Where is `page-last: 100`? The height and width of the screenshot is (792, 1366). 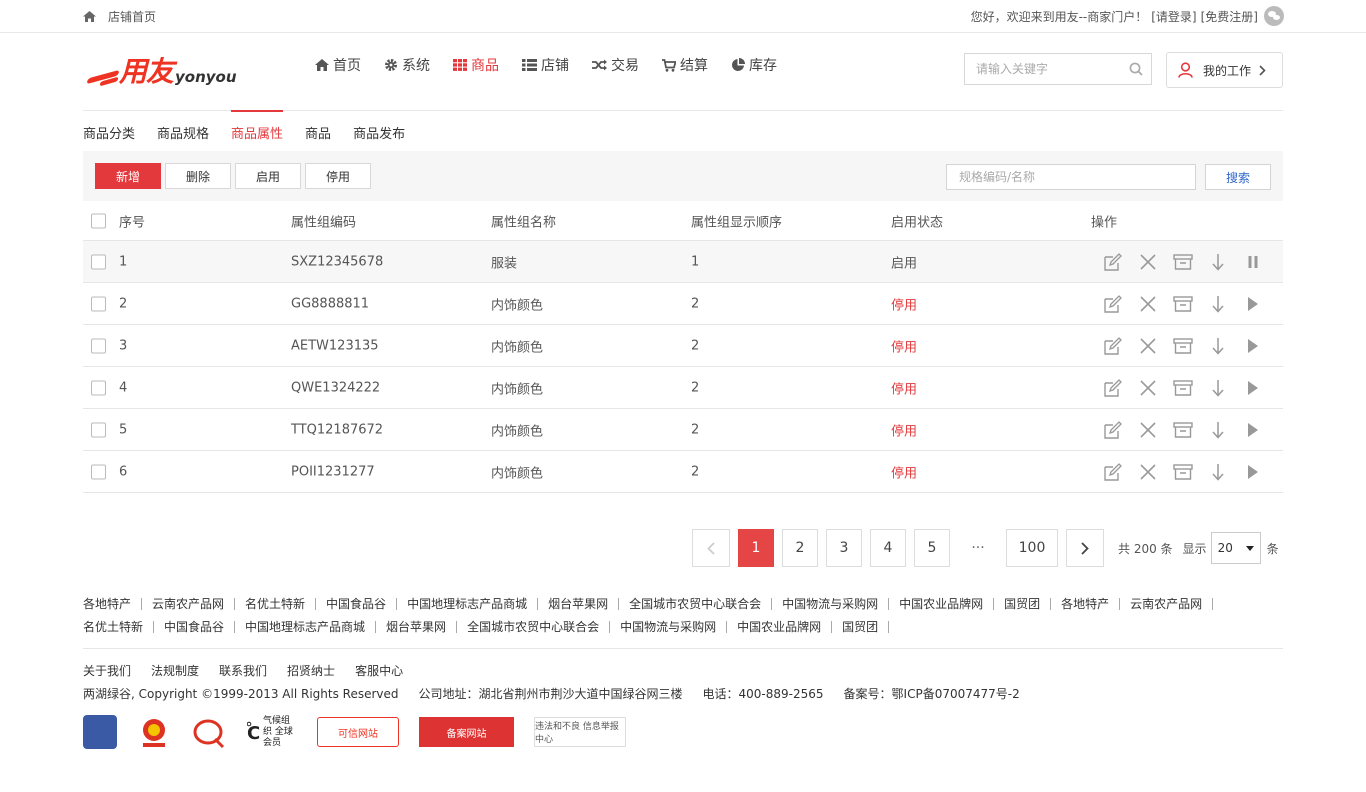 page-last: 100 is located at coordinates (1032, 548).